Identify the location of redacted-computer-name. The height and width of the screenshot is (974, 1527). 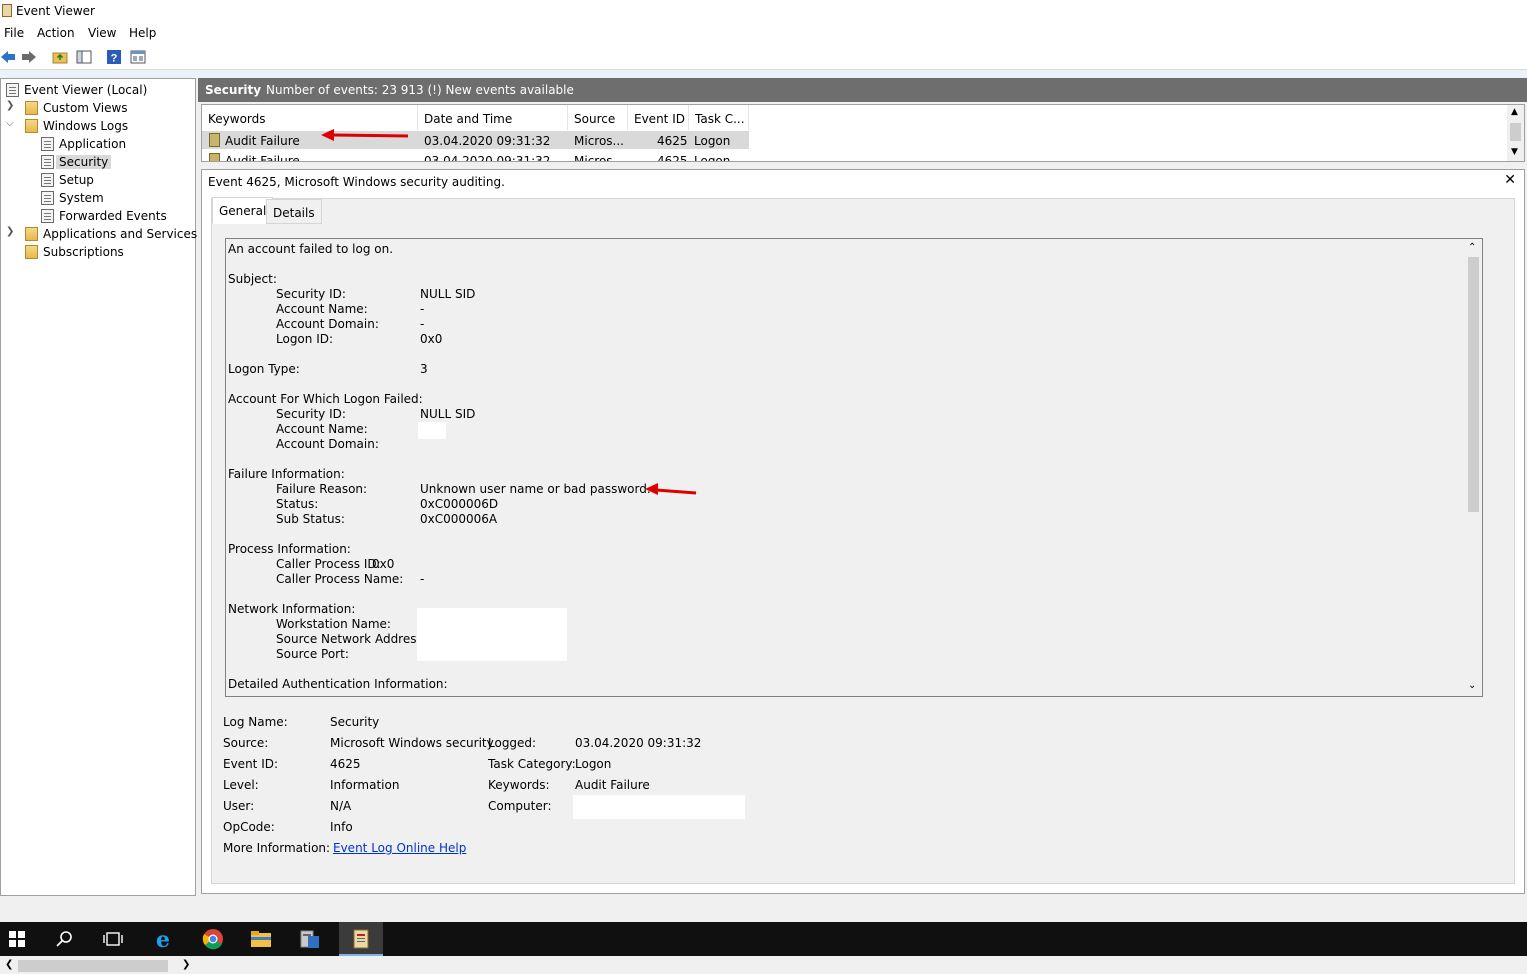
(659, 807).